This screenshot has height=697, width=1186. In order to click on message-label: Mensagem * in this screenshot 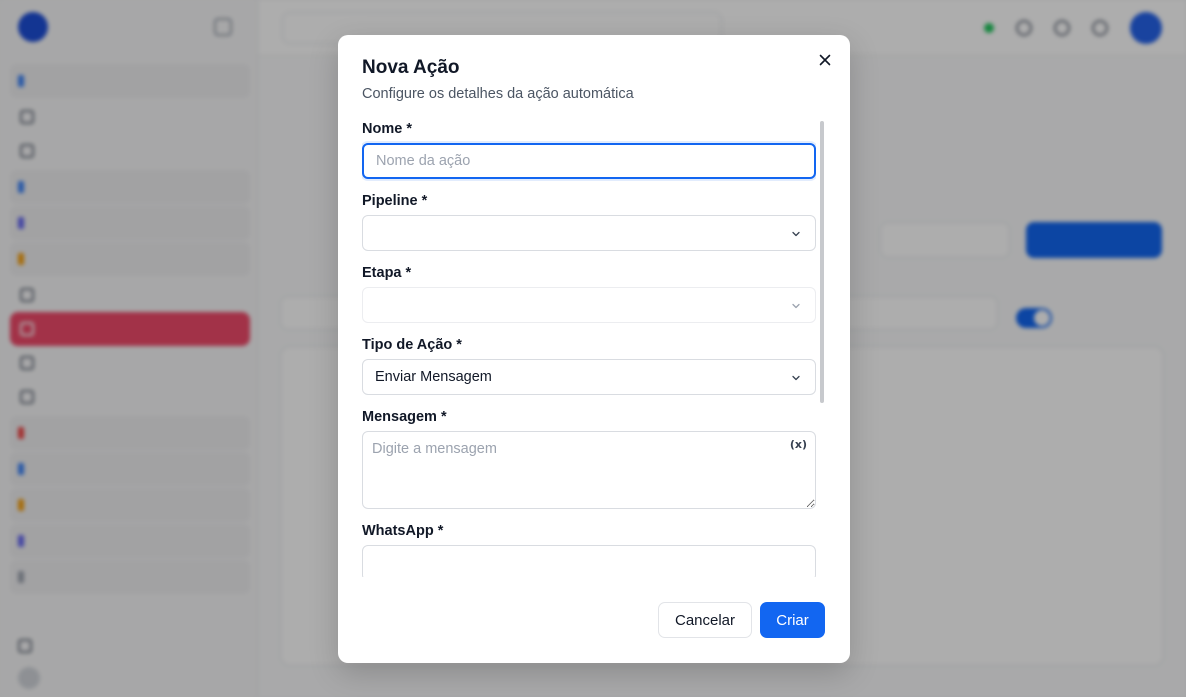, I will do `click(404, 417)`.